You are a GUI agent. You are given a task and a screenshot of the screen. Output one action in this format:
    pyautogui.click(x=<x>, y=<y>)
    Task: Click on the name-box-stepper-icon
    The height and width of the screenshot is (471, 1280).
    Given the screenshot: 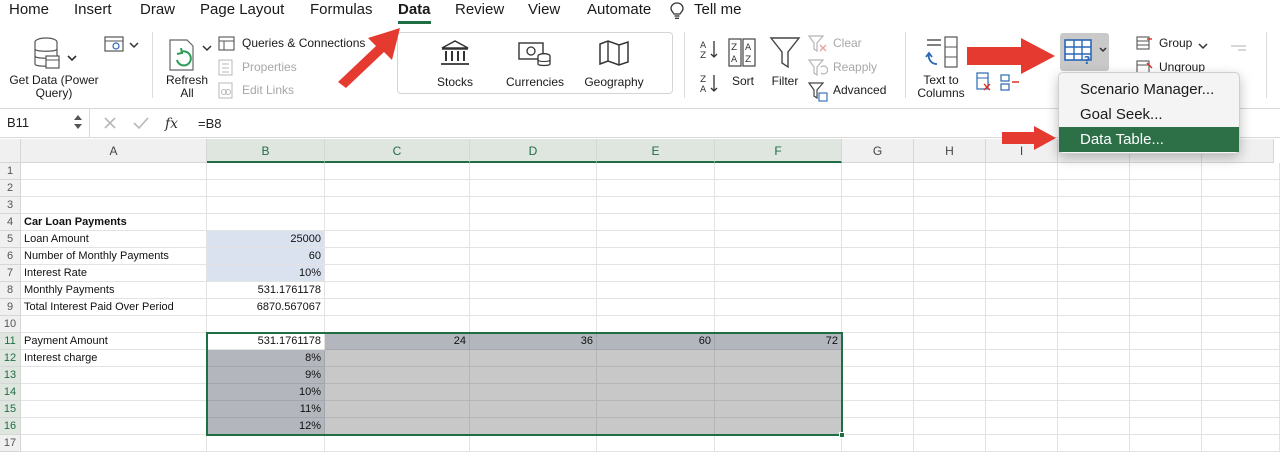 What is the action you would take?
    pyautogui.click(x=78, y=124)
    